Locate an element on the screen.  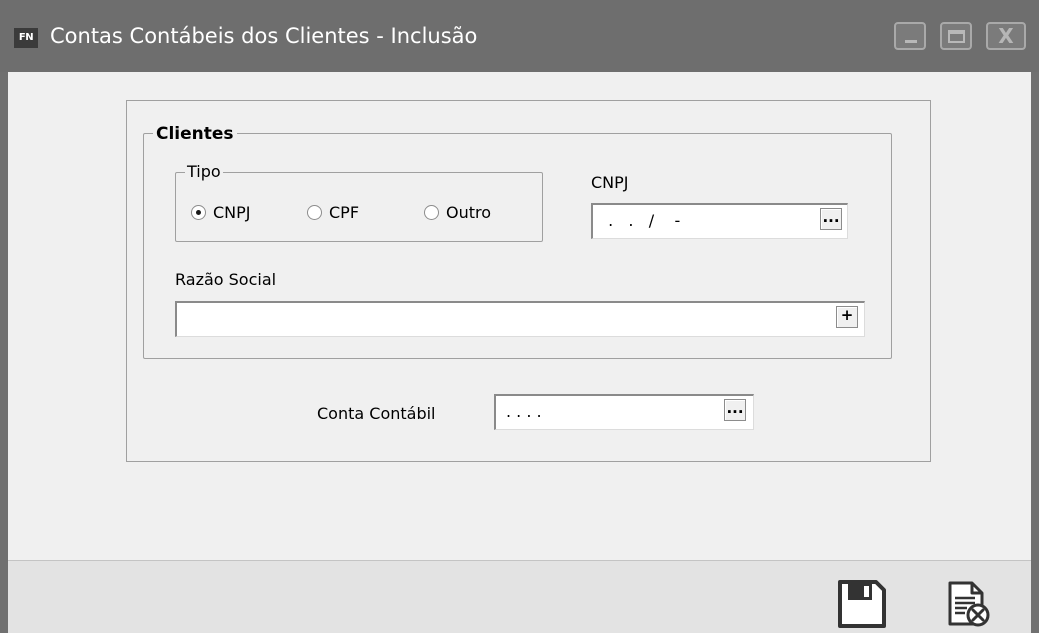
app-icon: FN is located at coordinates (26, 38).